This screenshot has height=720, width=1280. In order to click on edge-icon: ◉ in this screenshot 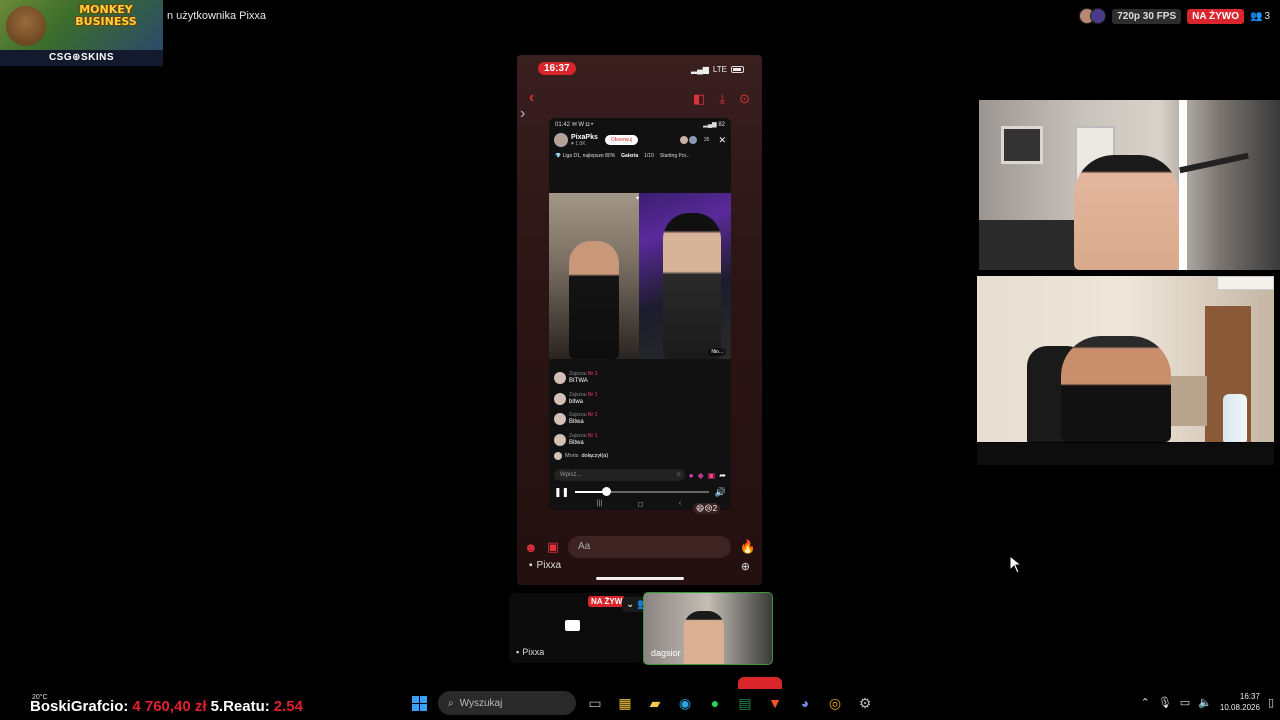, I will do `click(685, 703)`.